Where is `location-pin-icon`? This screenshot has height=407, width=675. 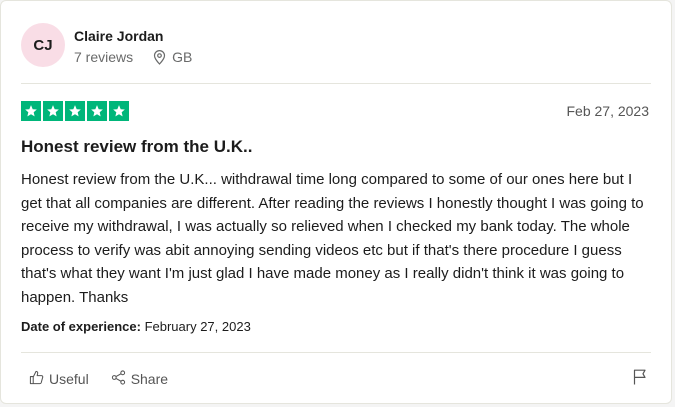 location-pin-icon is located at coordinates (159, 57).